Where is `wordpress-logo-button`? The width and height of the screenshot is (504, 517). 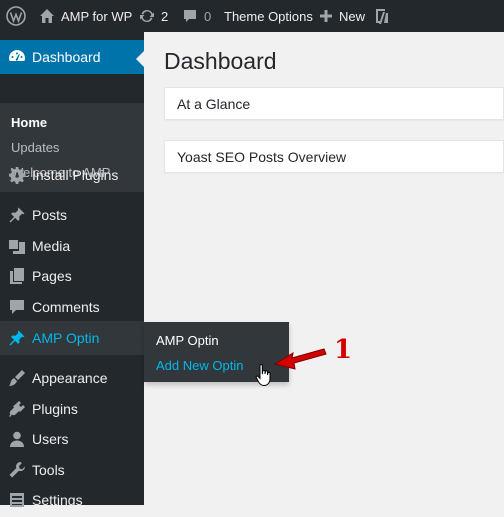
wordpress-logo-button is located at coordinates (16, 16).